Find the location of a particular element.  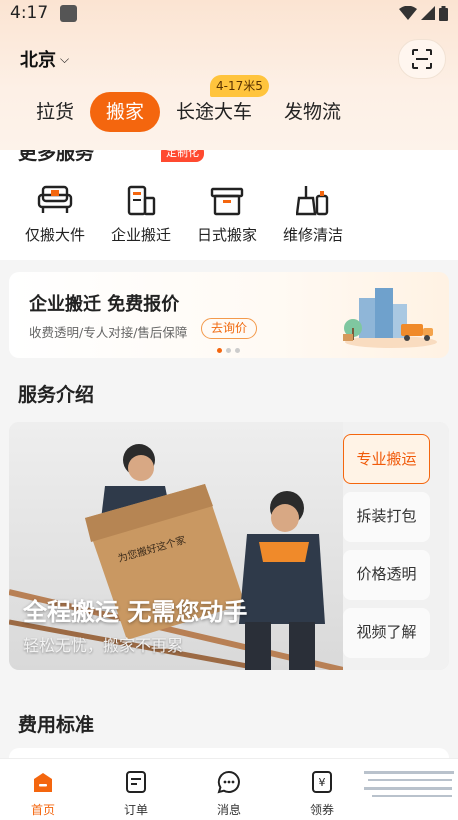

service-repair-cleaning: 维修清洁 is located at coordinates (313, 212).